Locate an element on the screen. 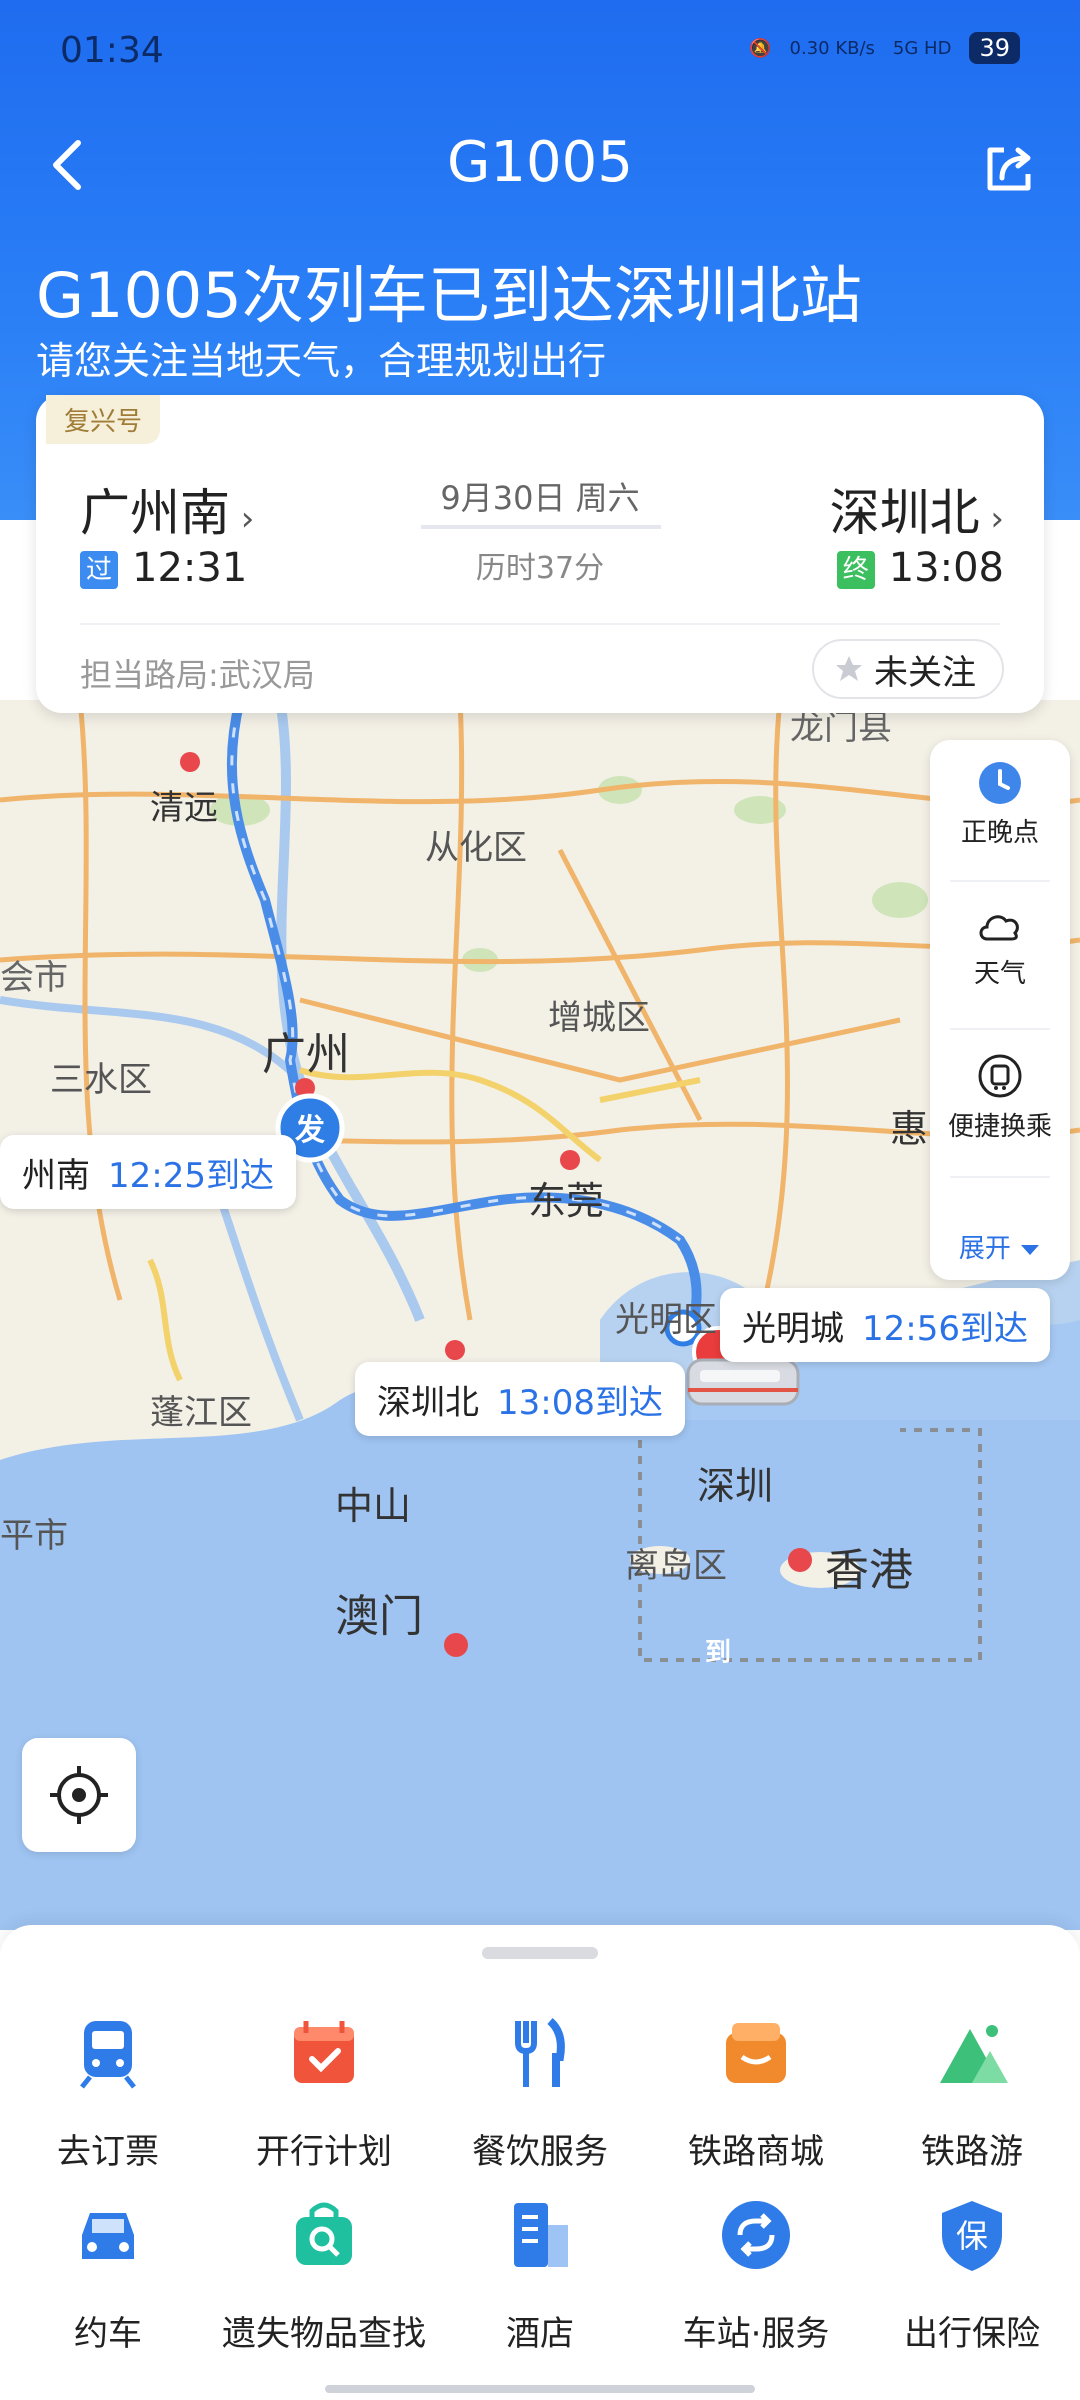 The image size is (1080, 2400). follow-button: 未关注 is located at coordinates (908, 669).